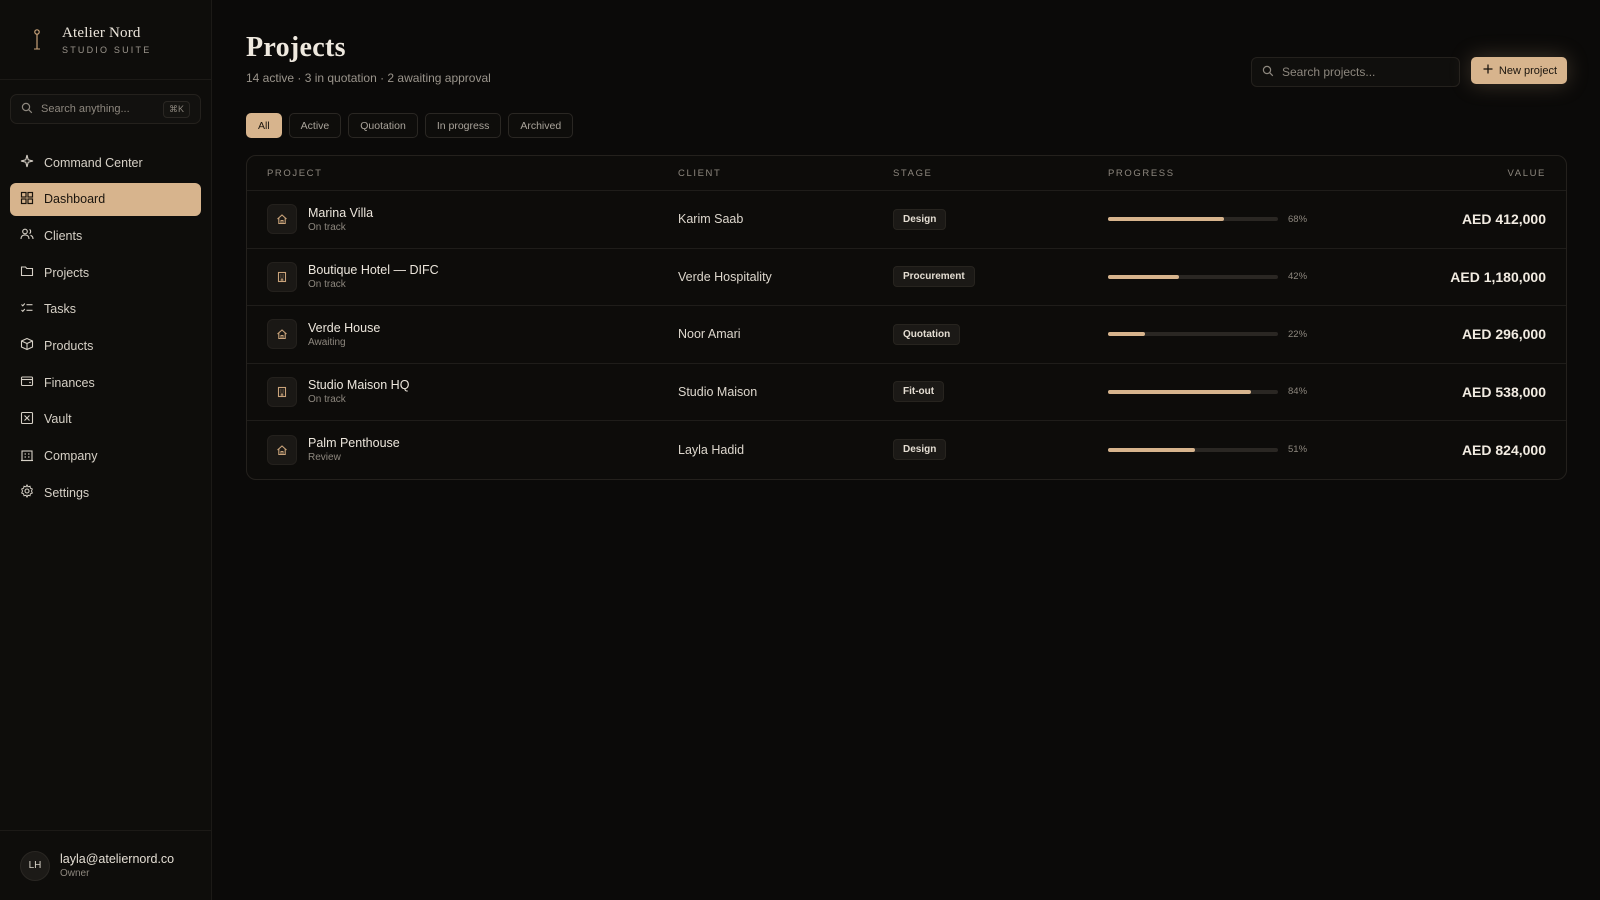  What do you see at coordinates (71, 456) in the screenshot?
I see `sidebar-item-label: Company` at bounding box center [71, 456].